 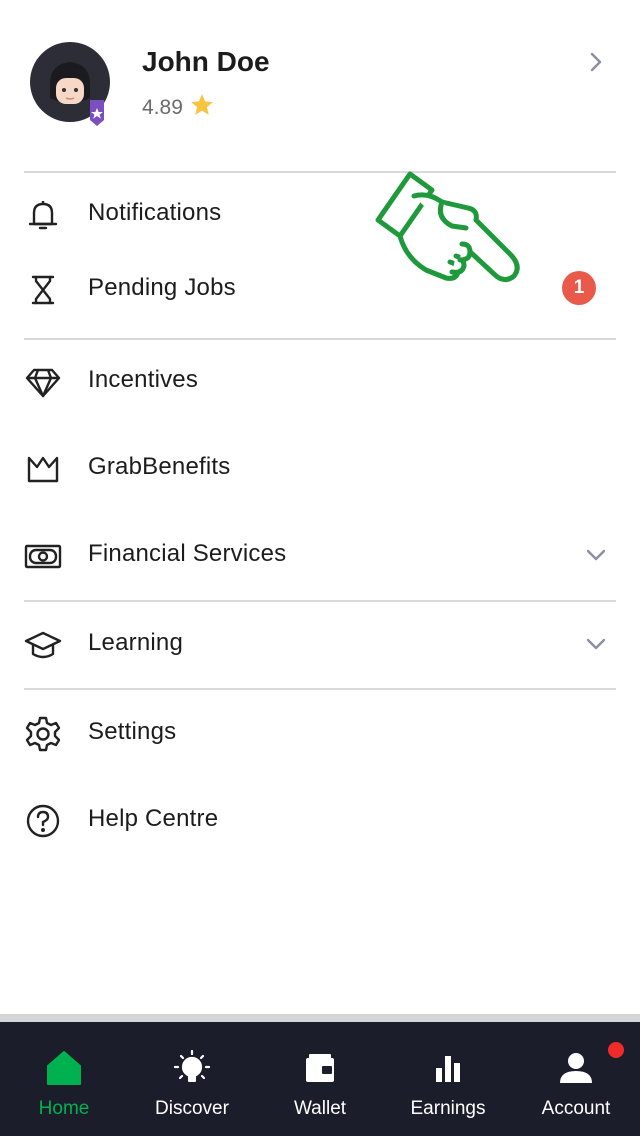 What do you see at coordinates (153, 818) in the screenshot?
I see `menu-label-help-centre: Help Centre` at bounding box center [153, 818].